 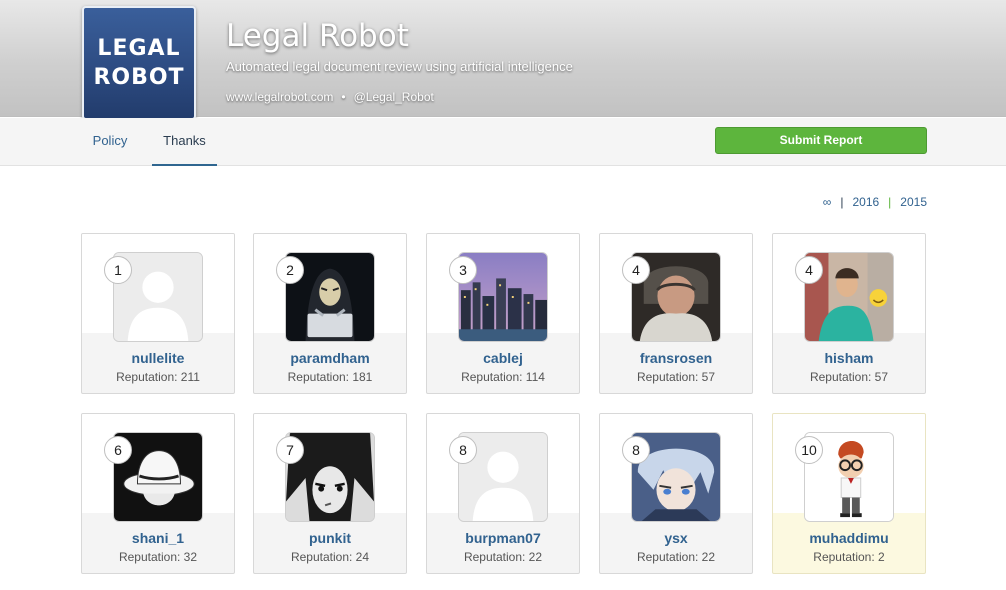 I want to click on logo-line-2: ROBOT, so click(x=139, y=77).